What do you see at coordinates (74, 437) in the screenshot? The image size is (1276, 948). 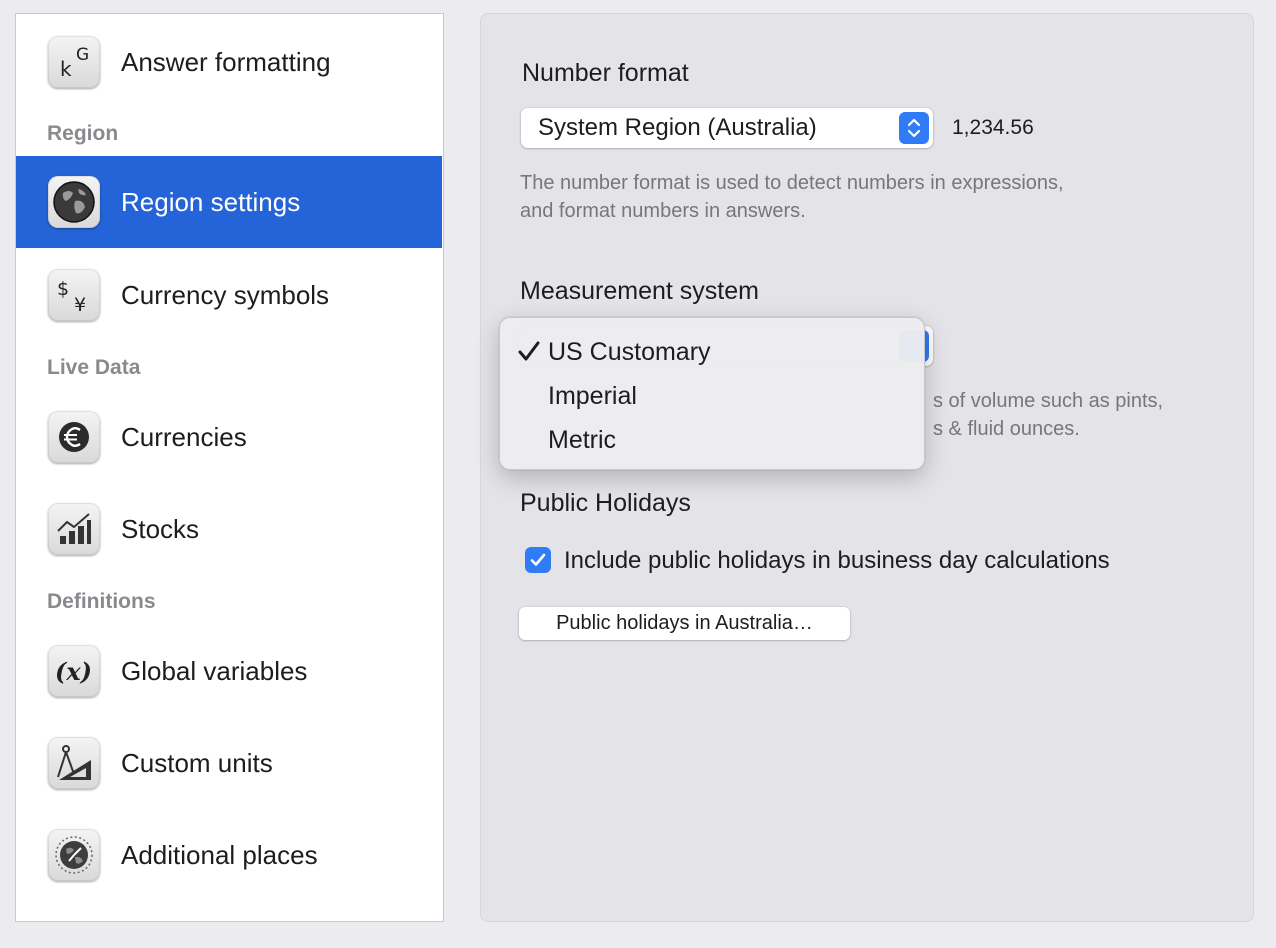 I see `euro-coin-icon` at bounding box center [74, 437].